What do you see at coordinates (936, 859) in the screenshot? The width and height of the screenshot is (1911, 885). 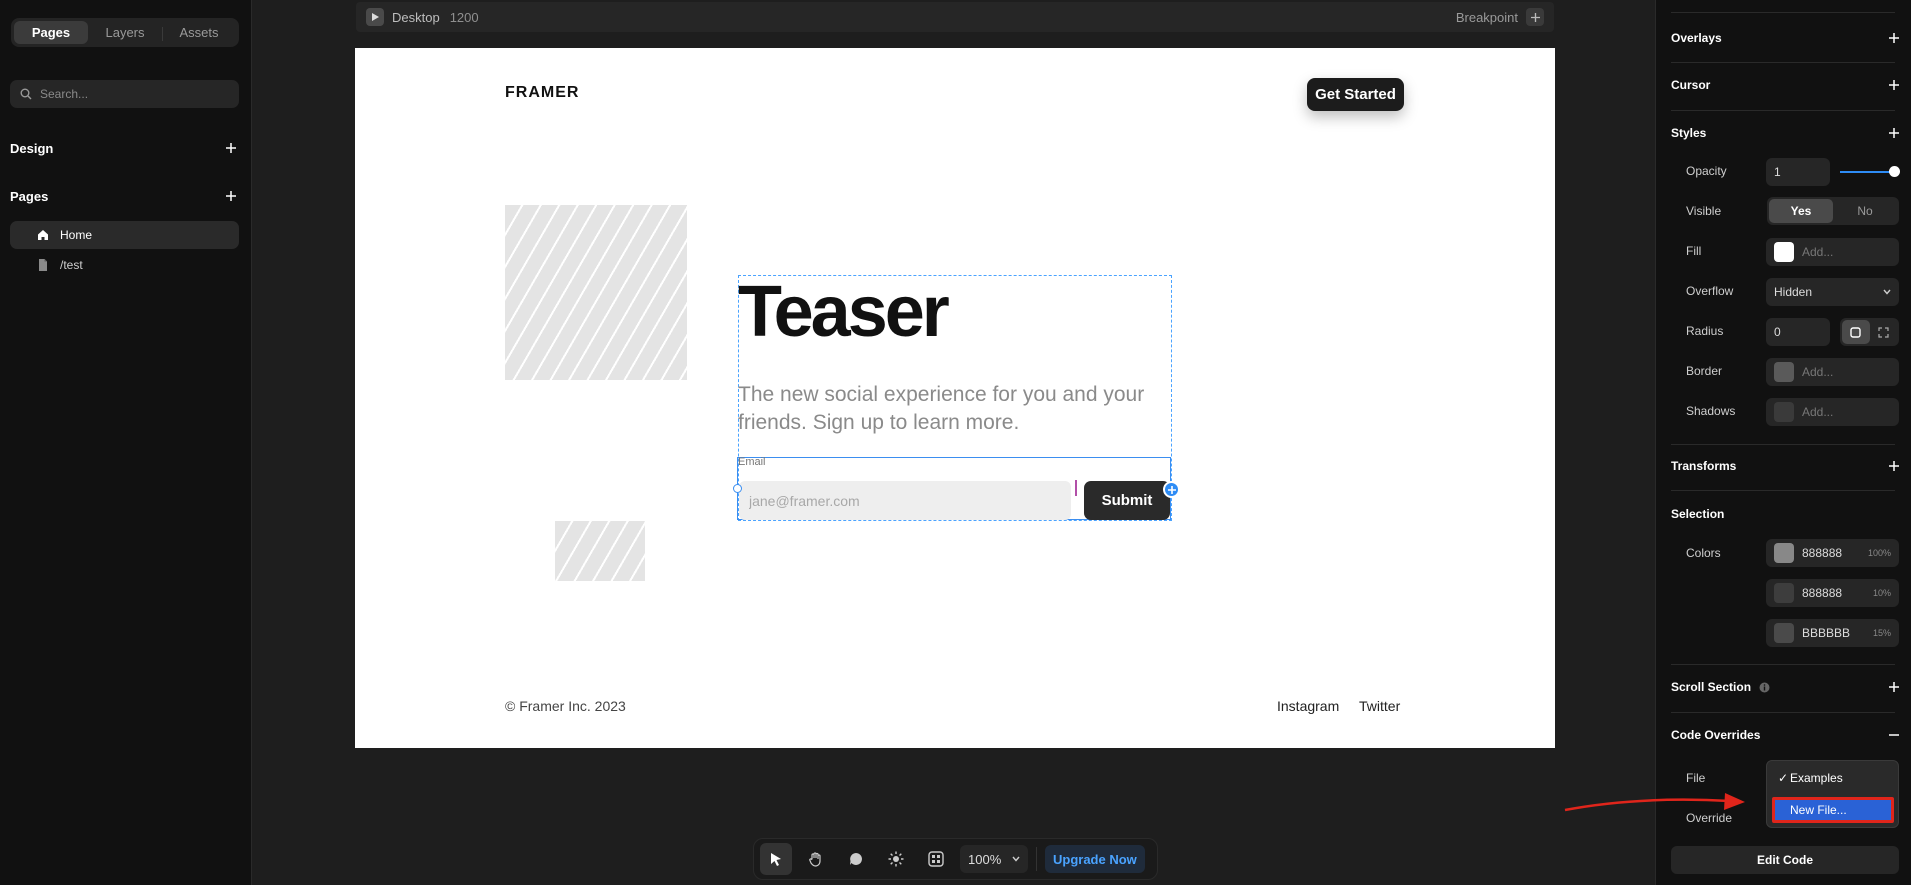 I see `components-tool` at bounding box center [936, 859].